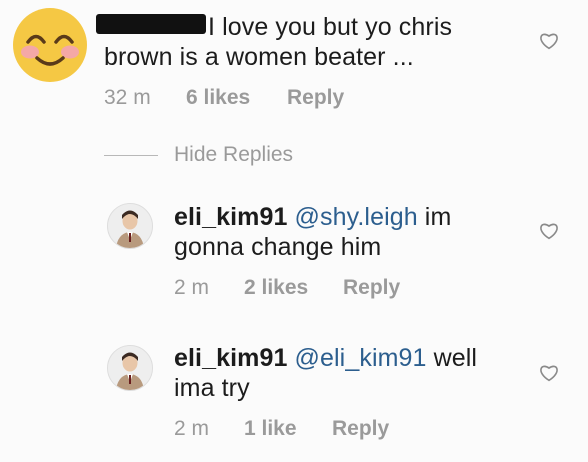 The height and width of the screenshot is (462, 588). What do you see at coordinates (50, 45) in the screenshot?
I see `avatar-emoji` at bounding box center [50, 45].